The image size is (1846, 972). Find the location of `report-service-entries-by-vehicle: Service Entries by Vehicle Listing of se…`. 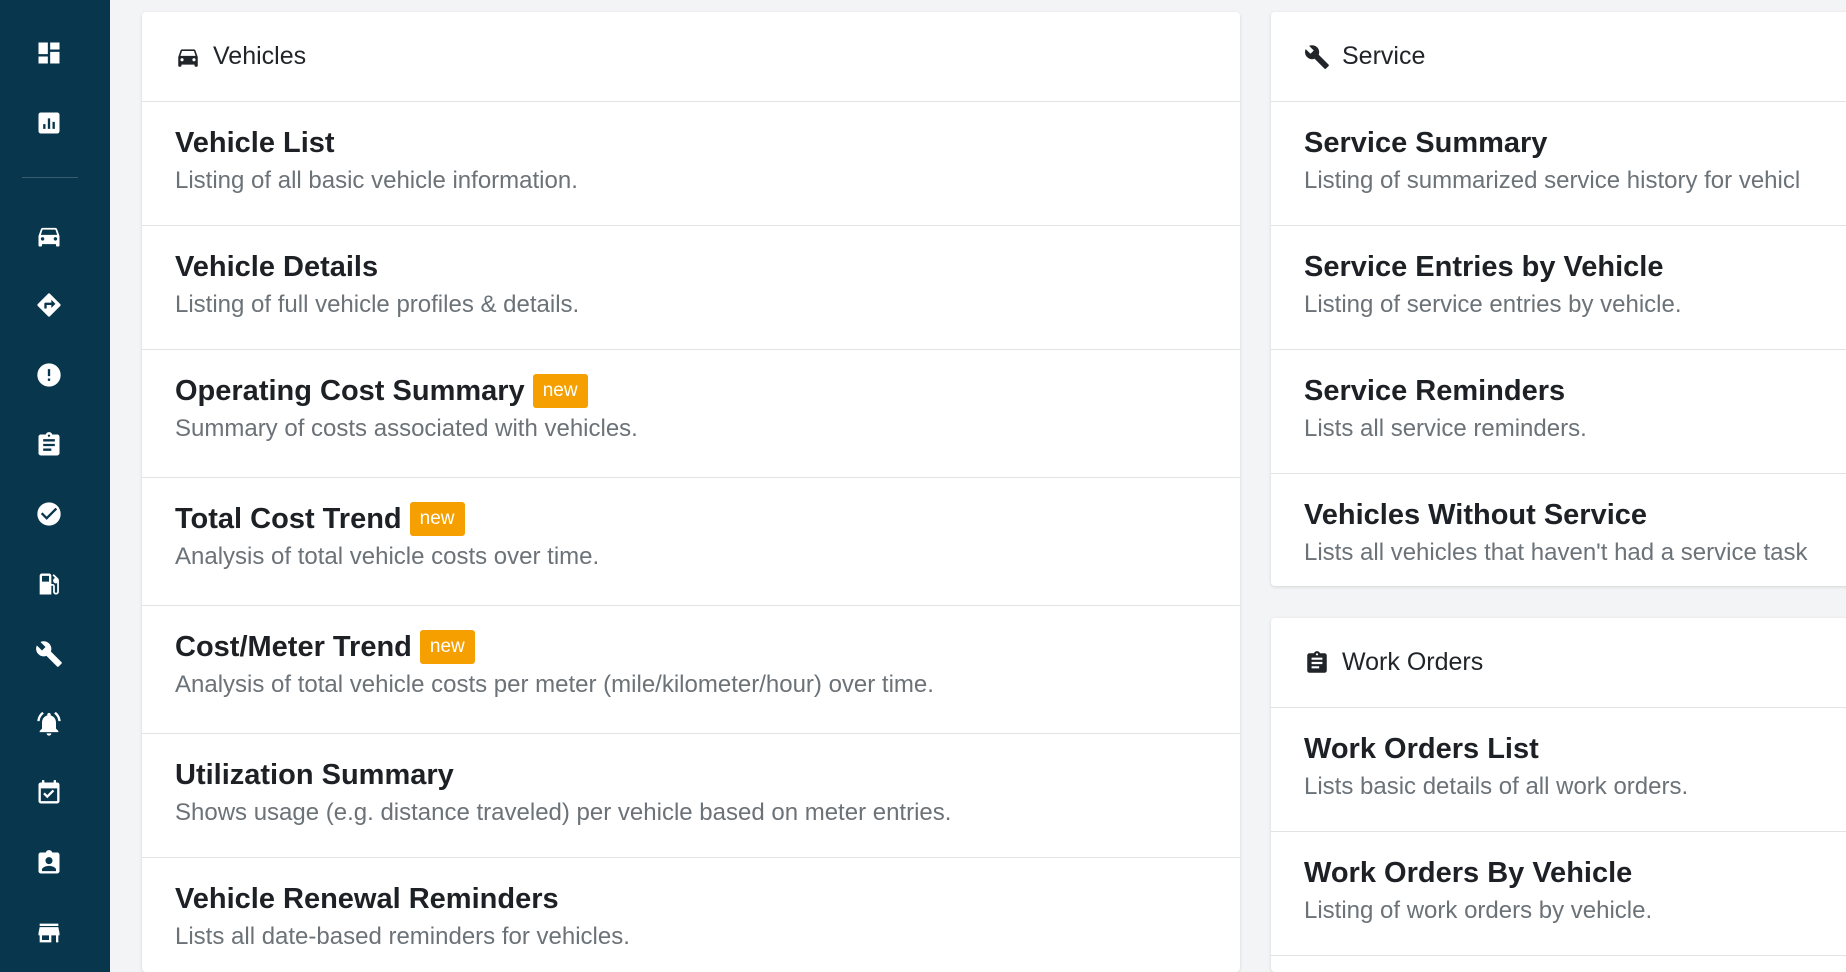

report-service-entries-by-vehicle: Service Entries by Vehicle Listing of se… is located at coordinates (1558, 288).